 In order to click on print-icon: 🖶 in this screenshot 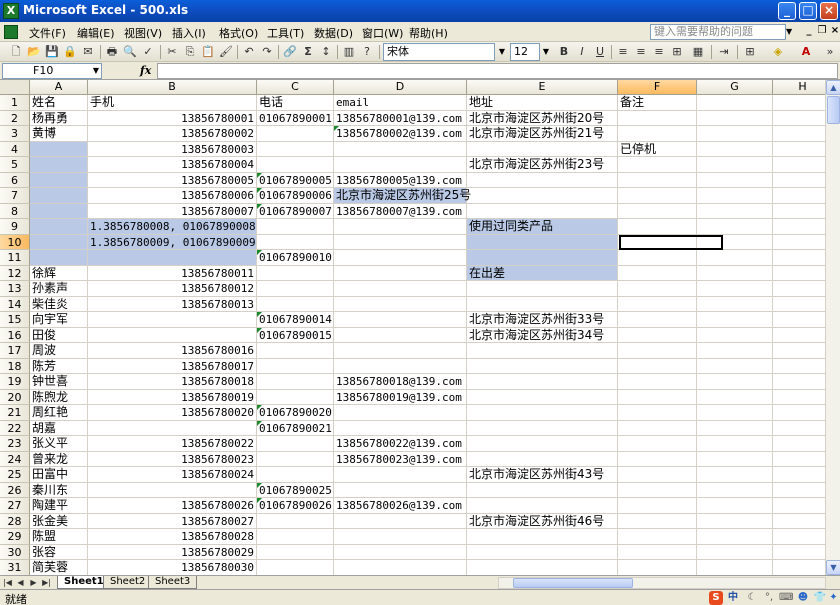, I will do `click(112, 52)`.